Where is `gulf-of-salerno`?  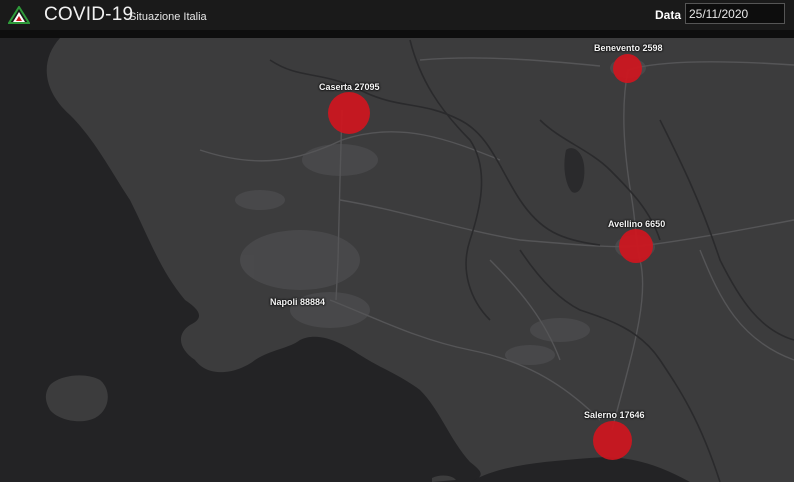
gulf-of-salerno is located at coordinates (580, 469).